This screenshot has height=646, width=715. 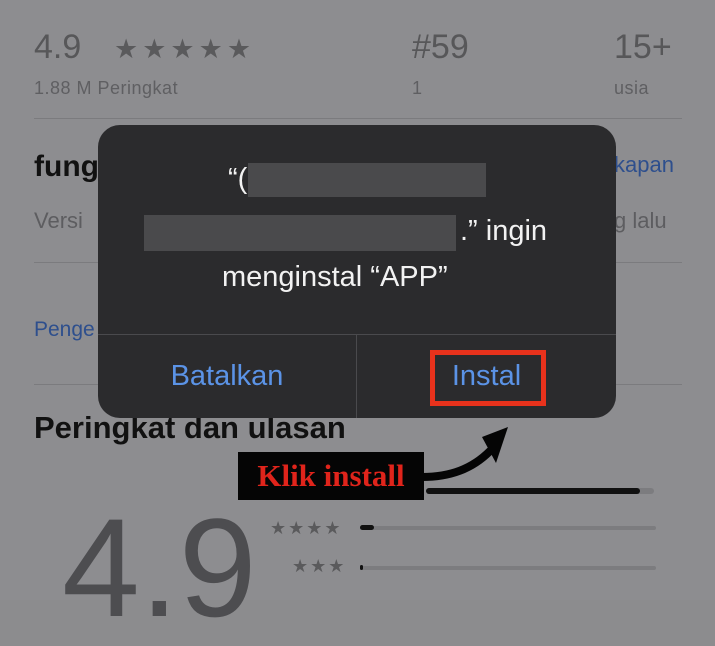 I want to click on rank-value: #59, so click(x=440, y=47).